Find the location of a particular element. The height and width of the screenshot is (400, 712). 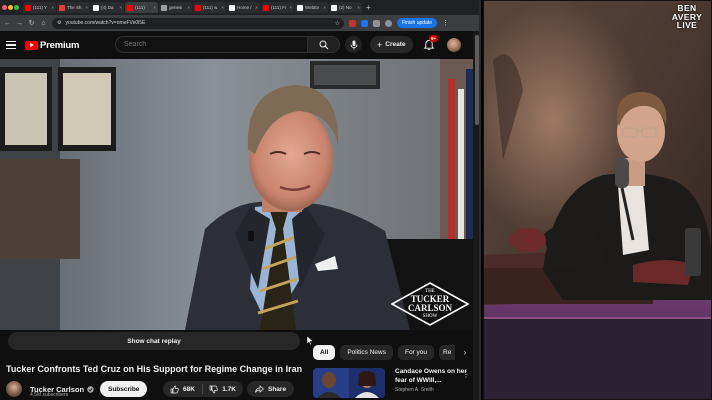

account-avatar is located at coordinates (454, 45).